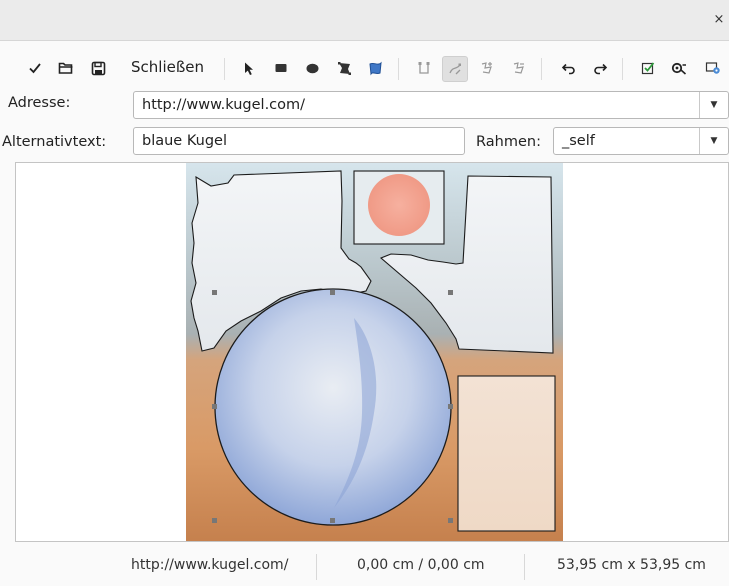 This screenshot has width=729, height=586. What do you see at coordinates (364, 20) in the screenshot?
I see `title-bar: ×` at bounding box center [364, 20].